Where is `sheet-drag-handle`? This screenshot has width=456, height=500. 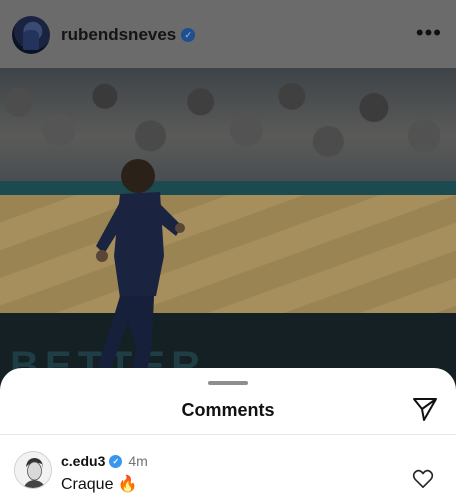 sheet-drag-handle is located at coordinates (228, 383).